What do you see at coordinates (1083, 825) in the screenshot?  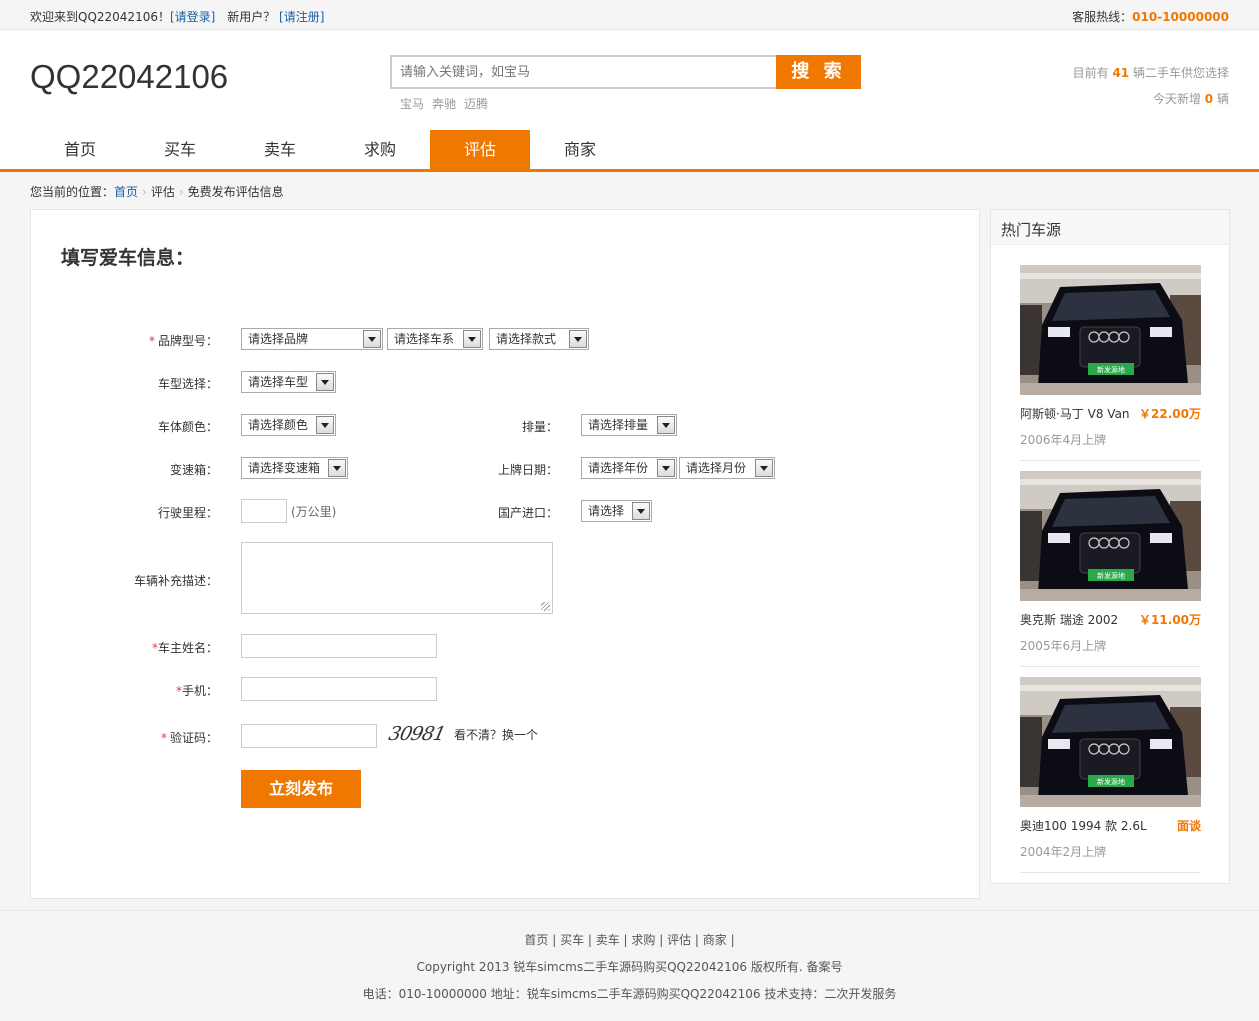 I see `car-name: 奥迪100 1994 款 2.6L` at bounding box center [1083, 825].